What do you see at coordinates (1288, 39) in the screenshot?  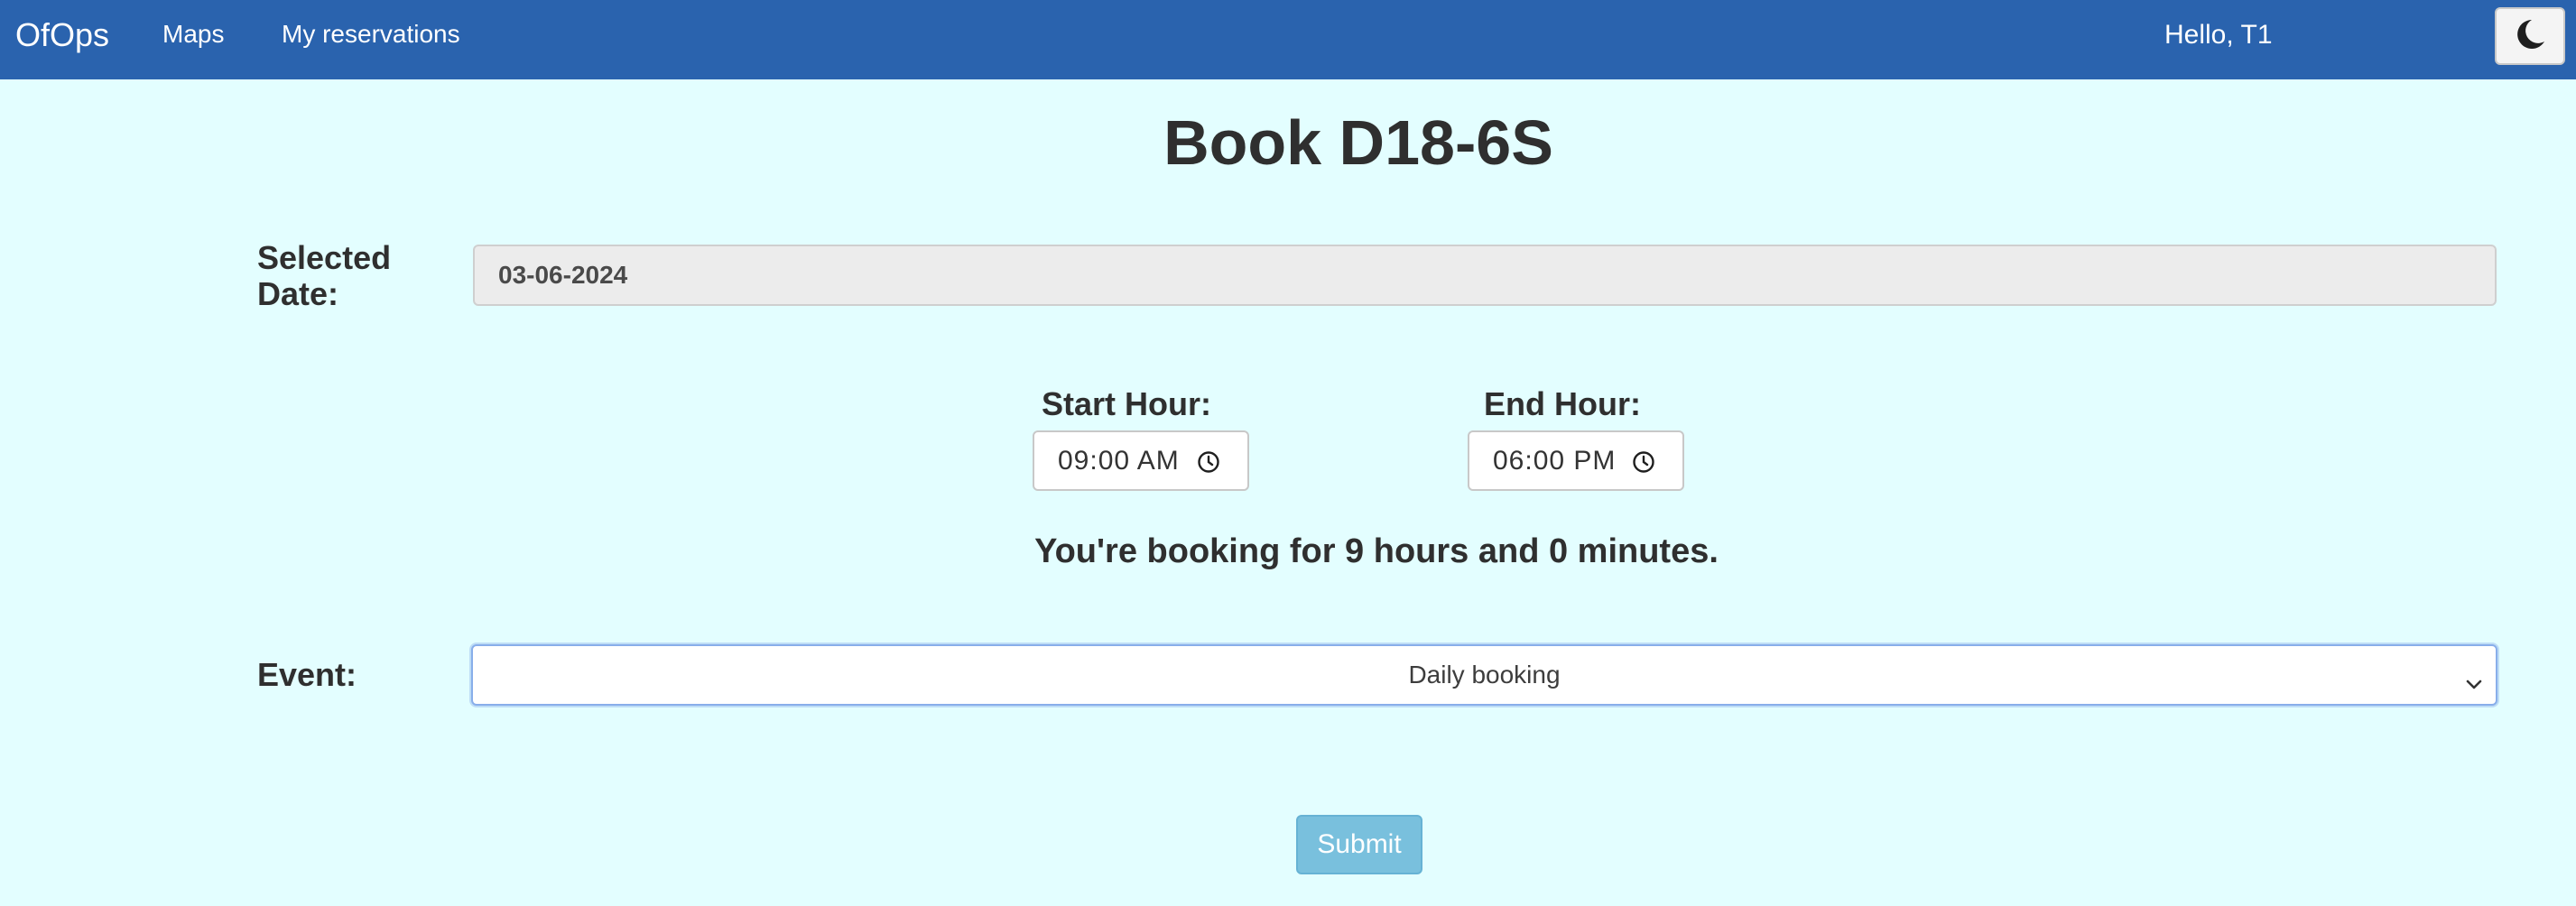 I see `top-navbar: OfOps Maps My reservations Hello, T1` at bounding box center [1288, 39].